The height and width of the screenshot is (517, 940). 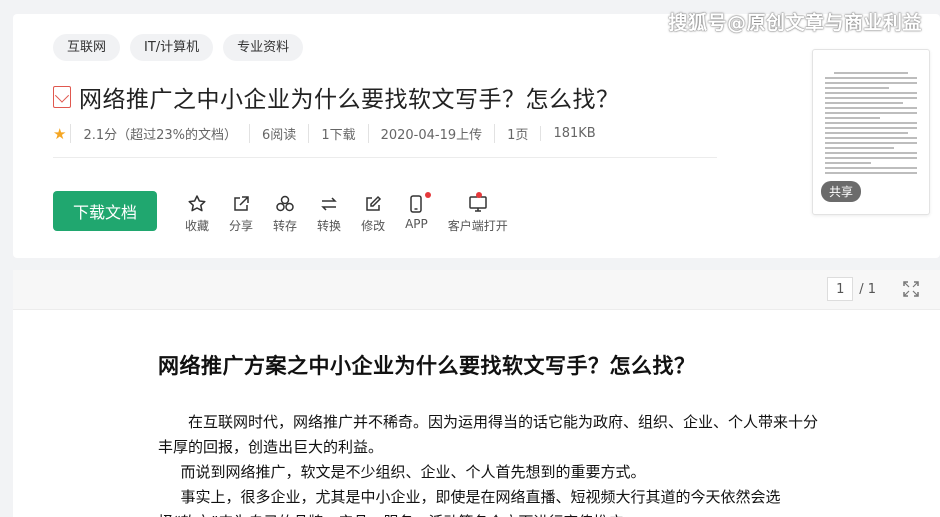 What do you see at coordinates (278, 133) in the screenshot?
I see `read-count: 6阅读` at bounding box center [278, 133].